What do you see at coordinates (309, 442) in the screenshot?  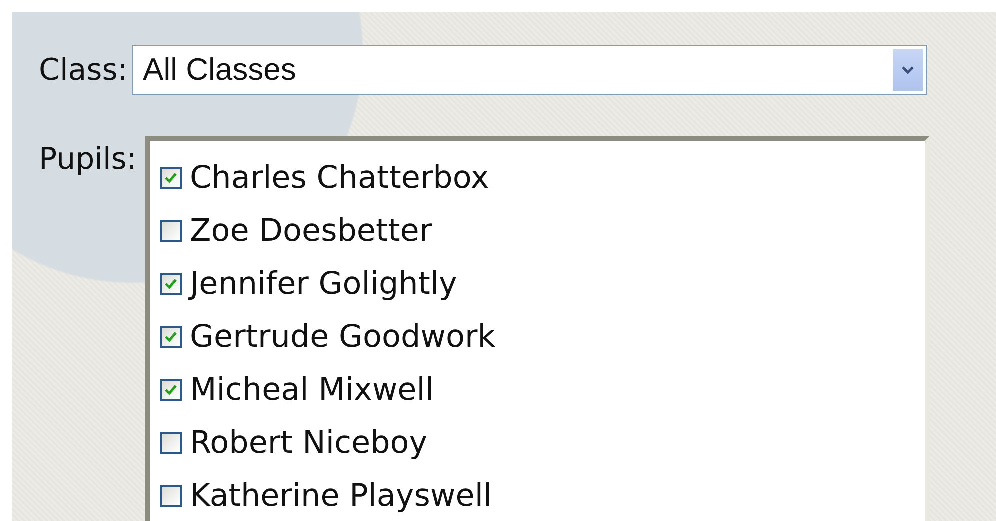 I see `pupil-name: Robert Niceboy` at bounding box center [309, 442].